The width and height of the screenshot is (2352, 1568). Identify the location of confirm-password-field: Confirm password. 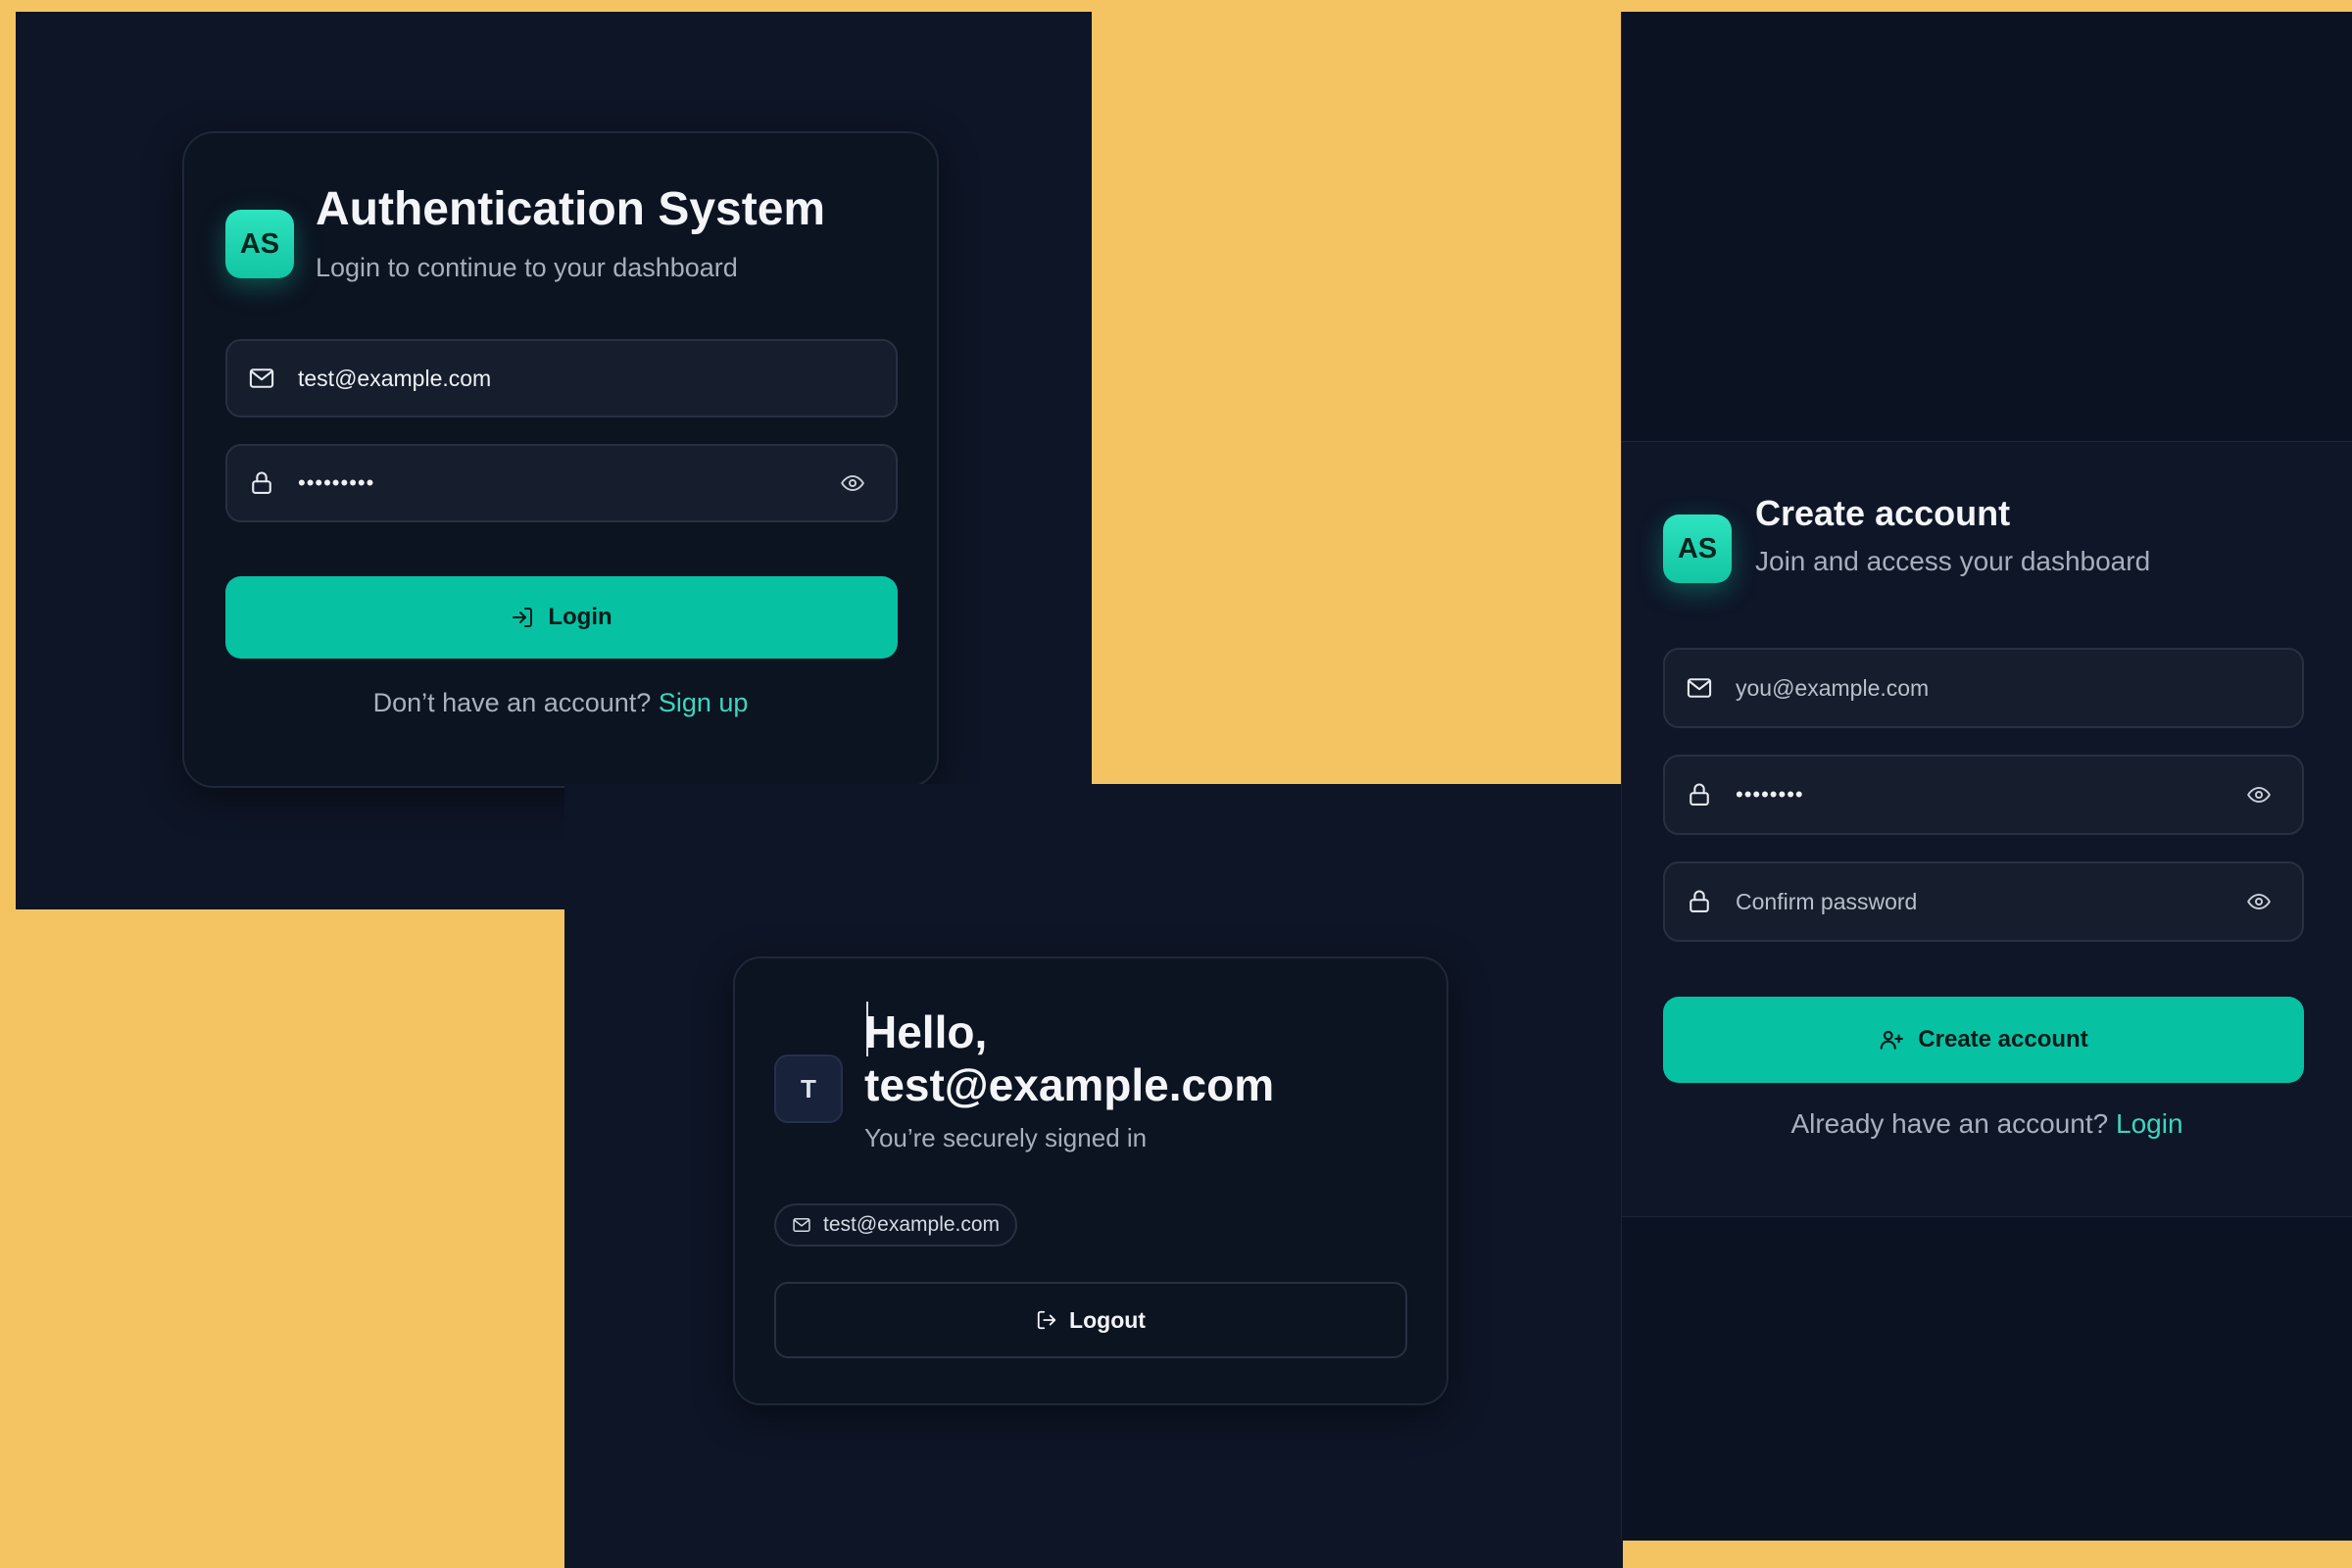
(1983, 901).